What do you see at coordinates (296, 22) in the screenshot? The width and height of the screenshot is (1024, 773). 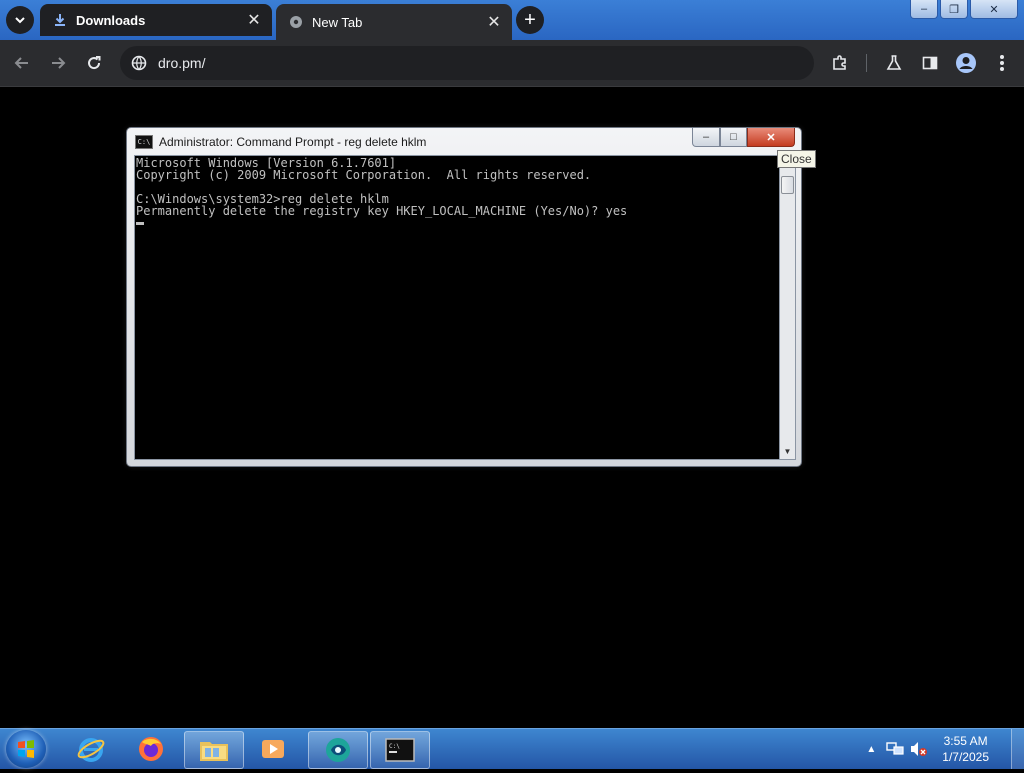 I see `globe-icon` at bounding box center [296, 22].